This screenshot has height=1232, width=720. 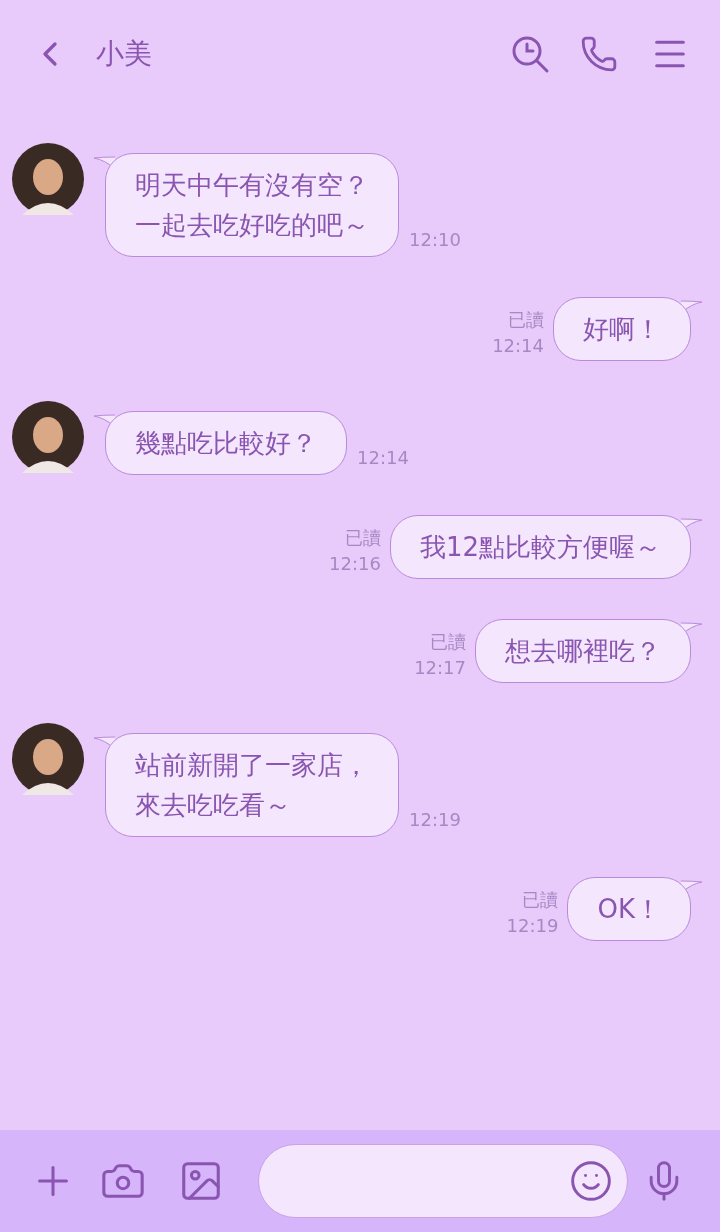 What do you see at coordinates (440, 668) in the screenshot?
I see `message-time: 12:17` at bounding box center [440, 668].